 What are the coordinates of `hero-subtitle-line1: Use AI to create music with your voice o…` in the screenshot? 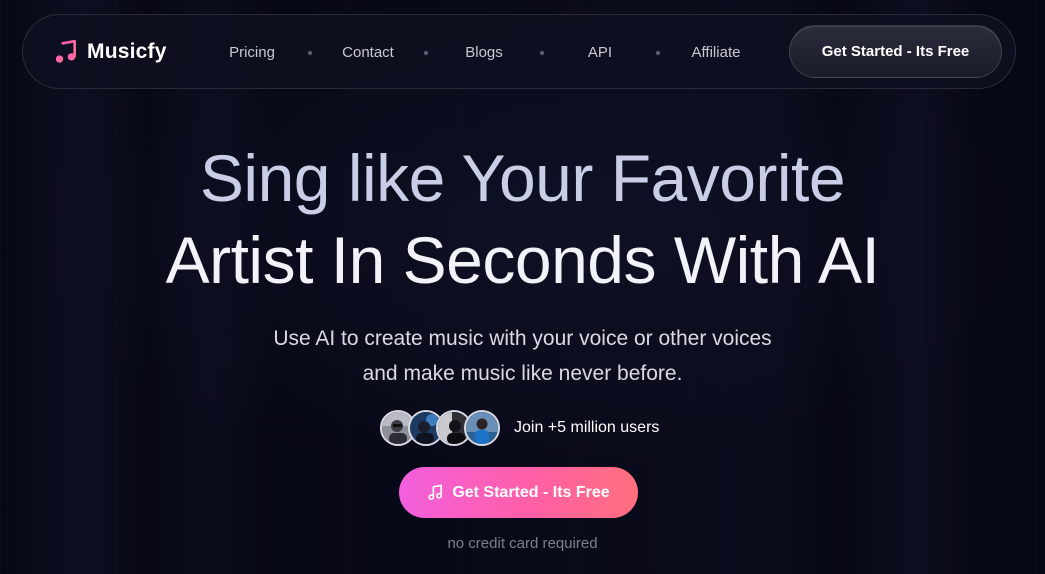 It's located at (522, 338).